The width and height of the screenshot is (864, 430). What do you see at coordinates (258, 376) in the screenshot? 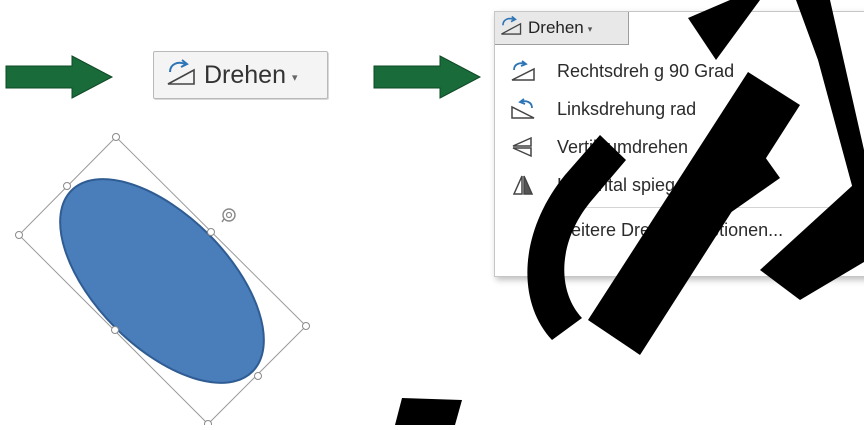
I see `resize-handle-bottom-right` at bounding box center [258, 376].